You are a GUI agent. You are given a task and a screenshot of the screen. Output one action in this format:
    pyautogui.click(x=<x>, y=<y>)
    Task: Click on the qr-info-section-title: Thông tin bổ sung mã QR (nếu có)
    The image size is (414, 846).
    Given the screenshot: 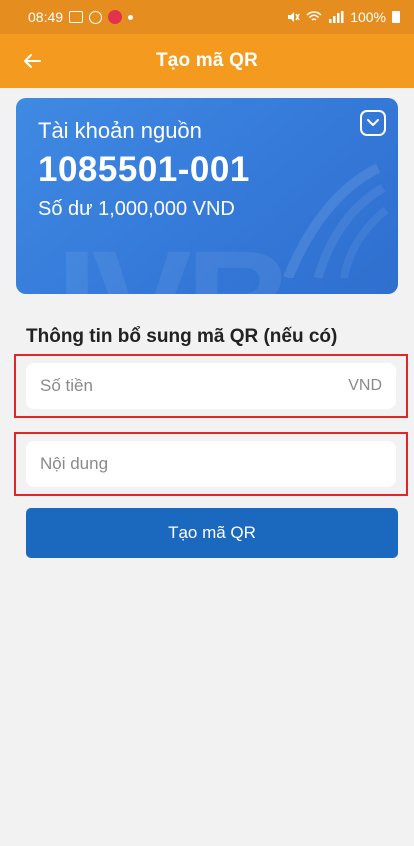 What is the action you would take?
    pyautogui.click(x=182, y=336)
    